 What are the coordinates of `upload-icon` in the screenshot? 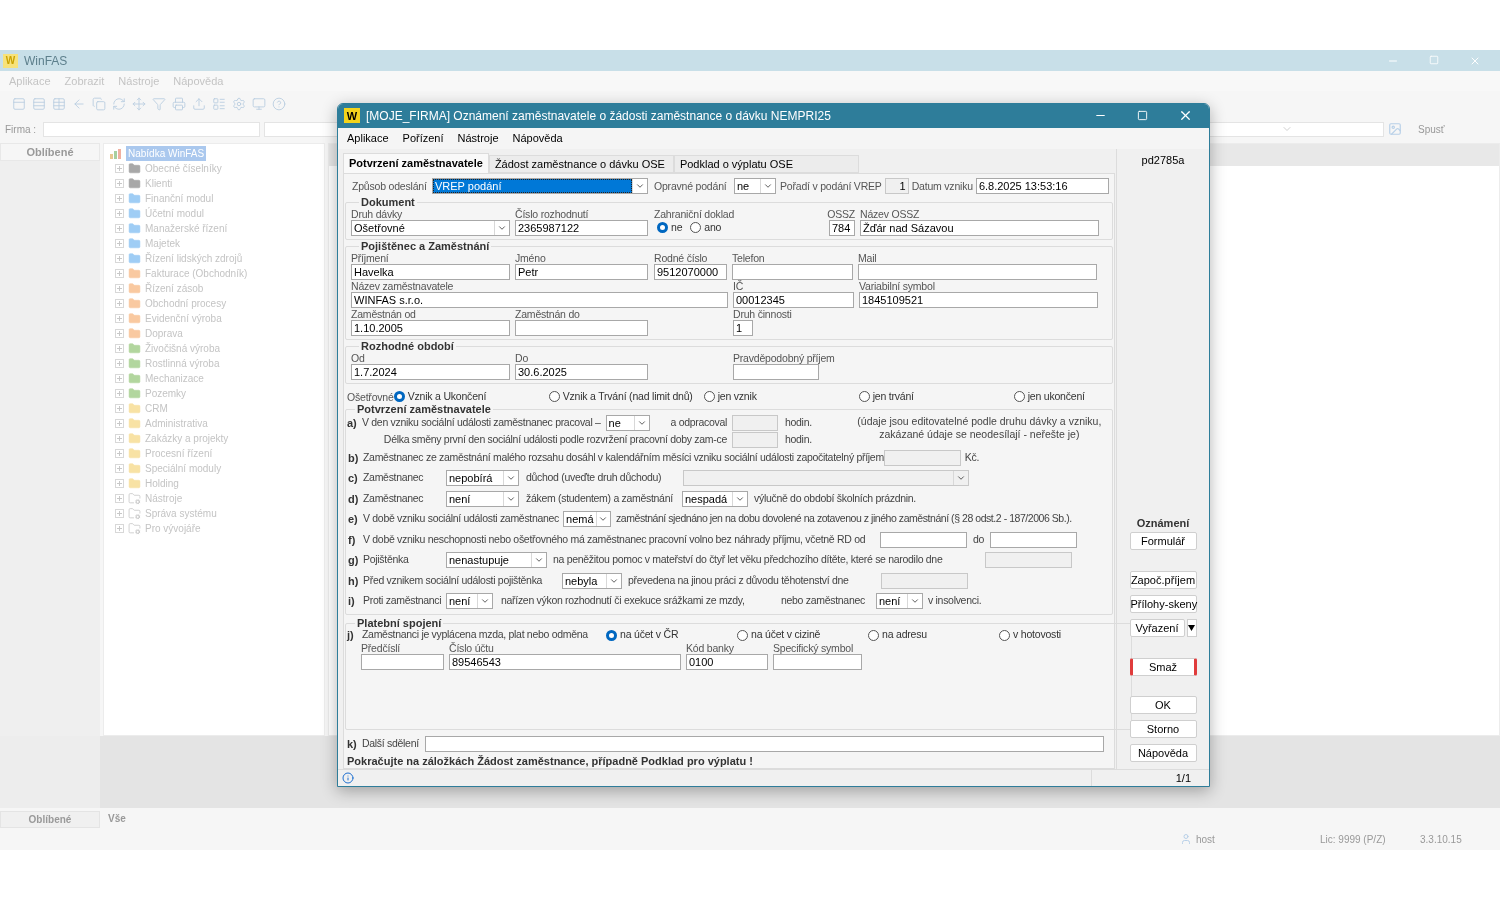 It's located at (199, 104).